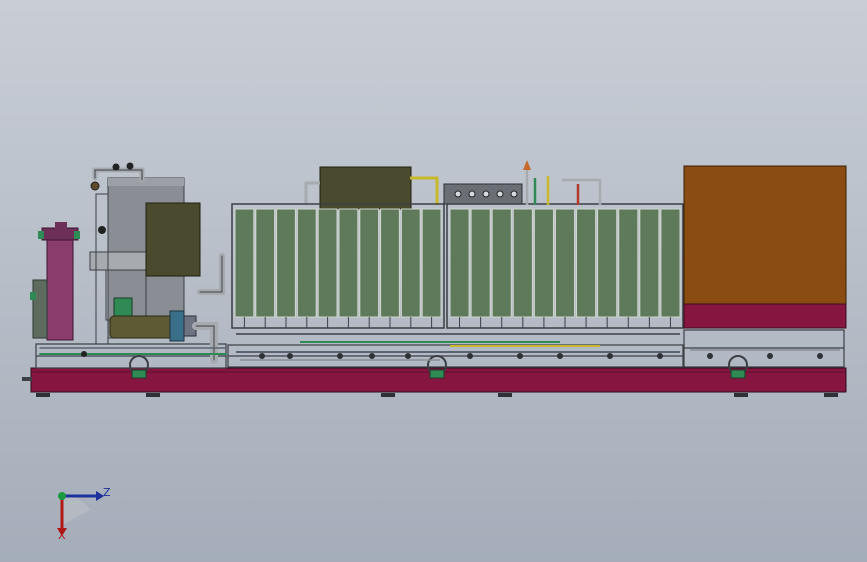  Describe the element at coordinates (765, 247) in the screenshot. I see `electrical-cabinet` at that location.